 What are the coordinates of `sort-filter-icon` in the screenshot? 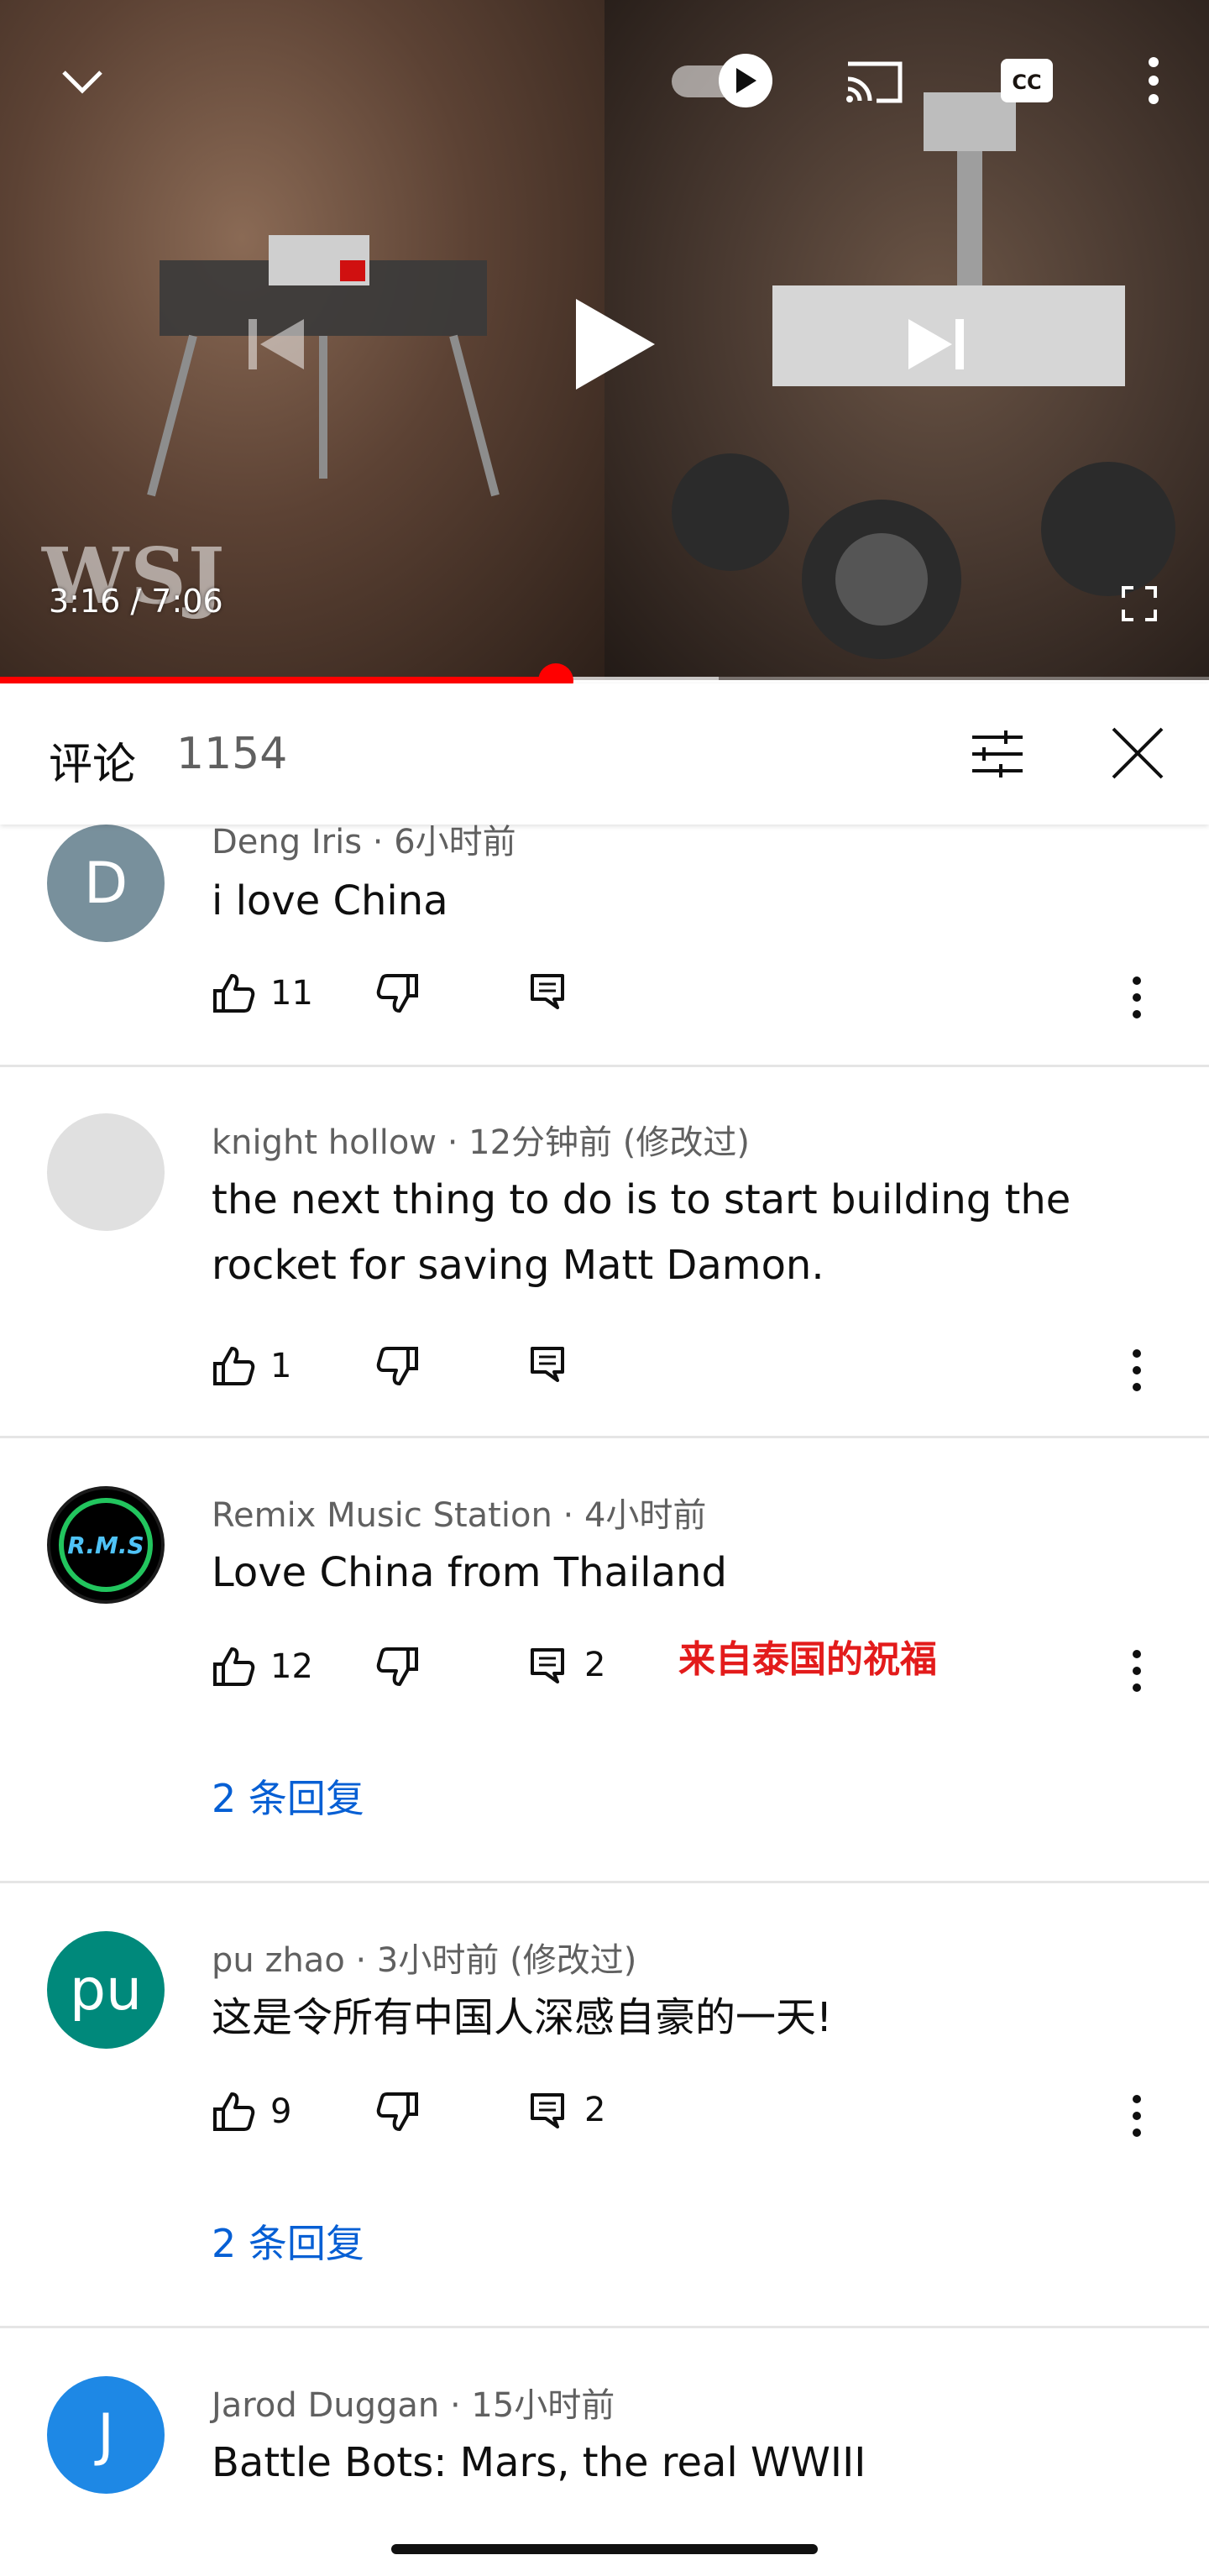 It's located at (997, 754).